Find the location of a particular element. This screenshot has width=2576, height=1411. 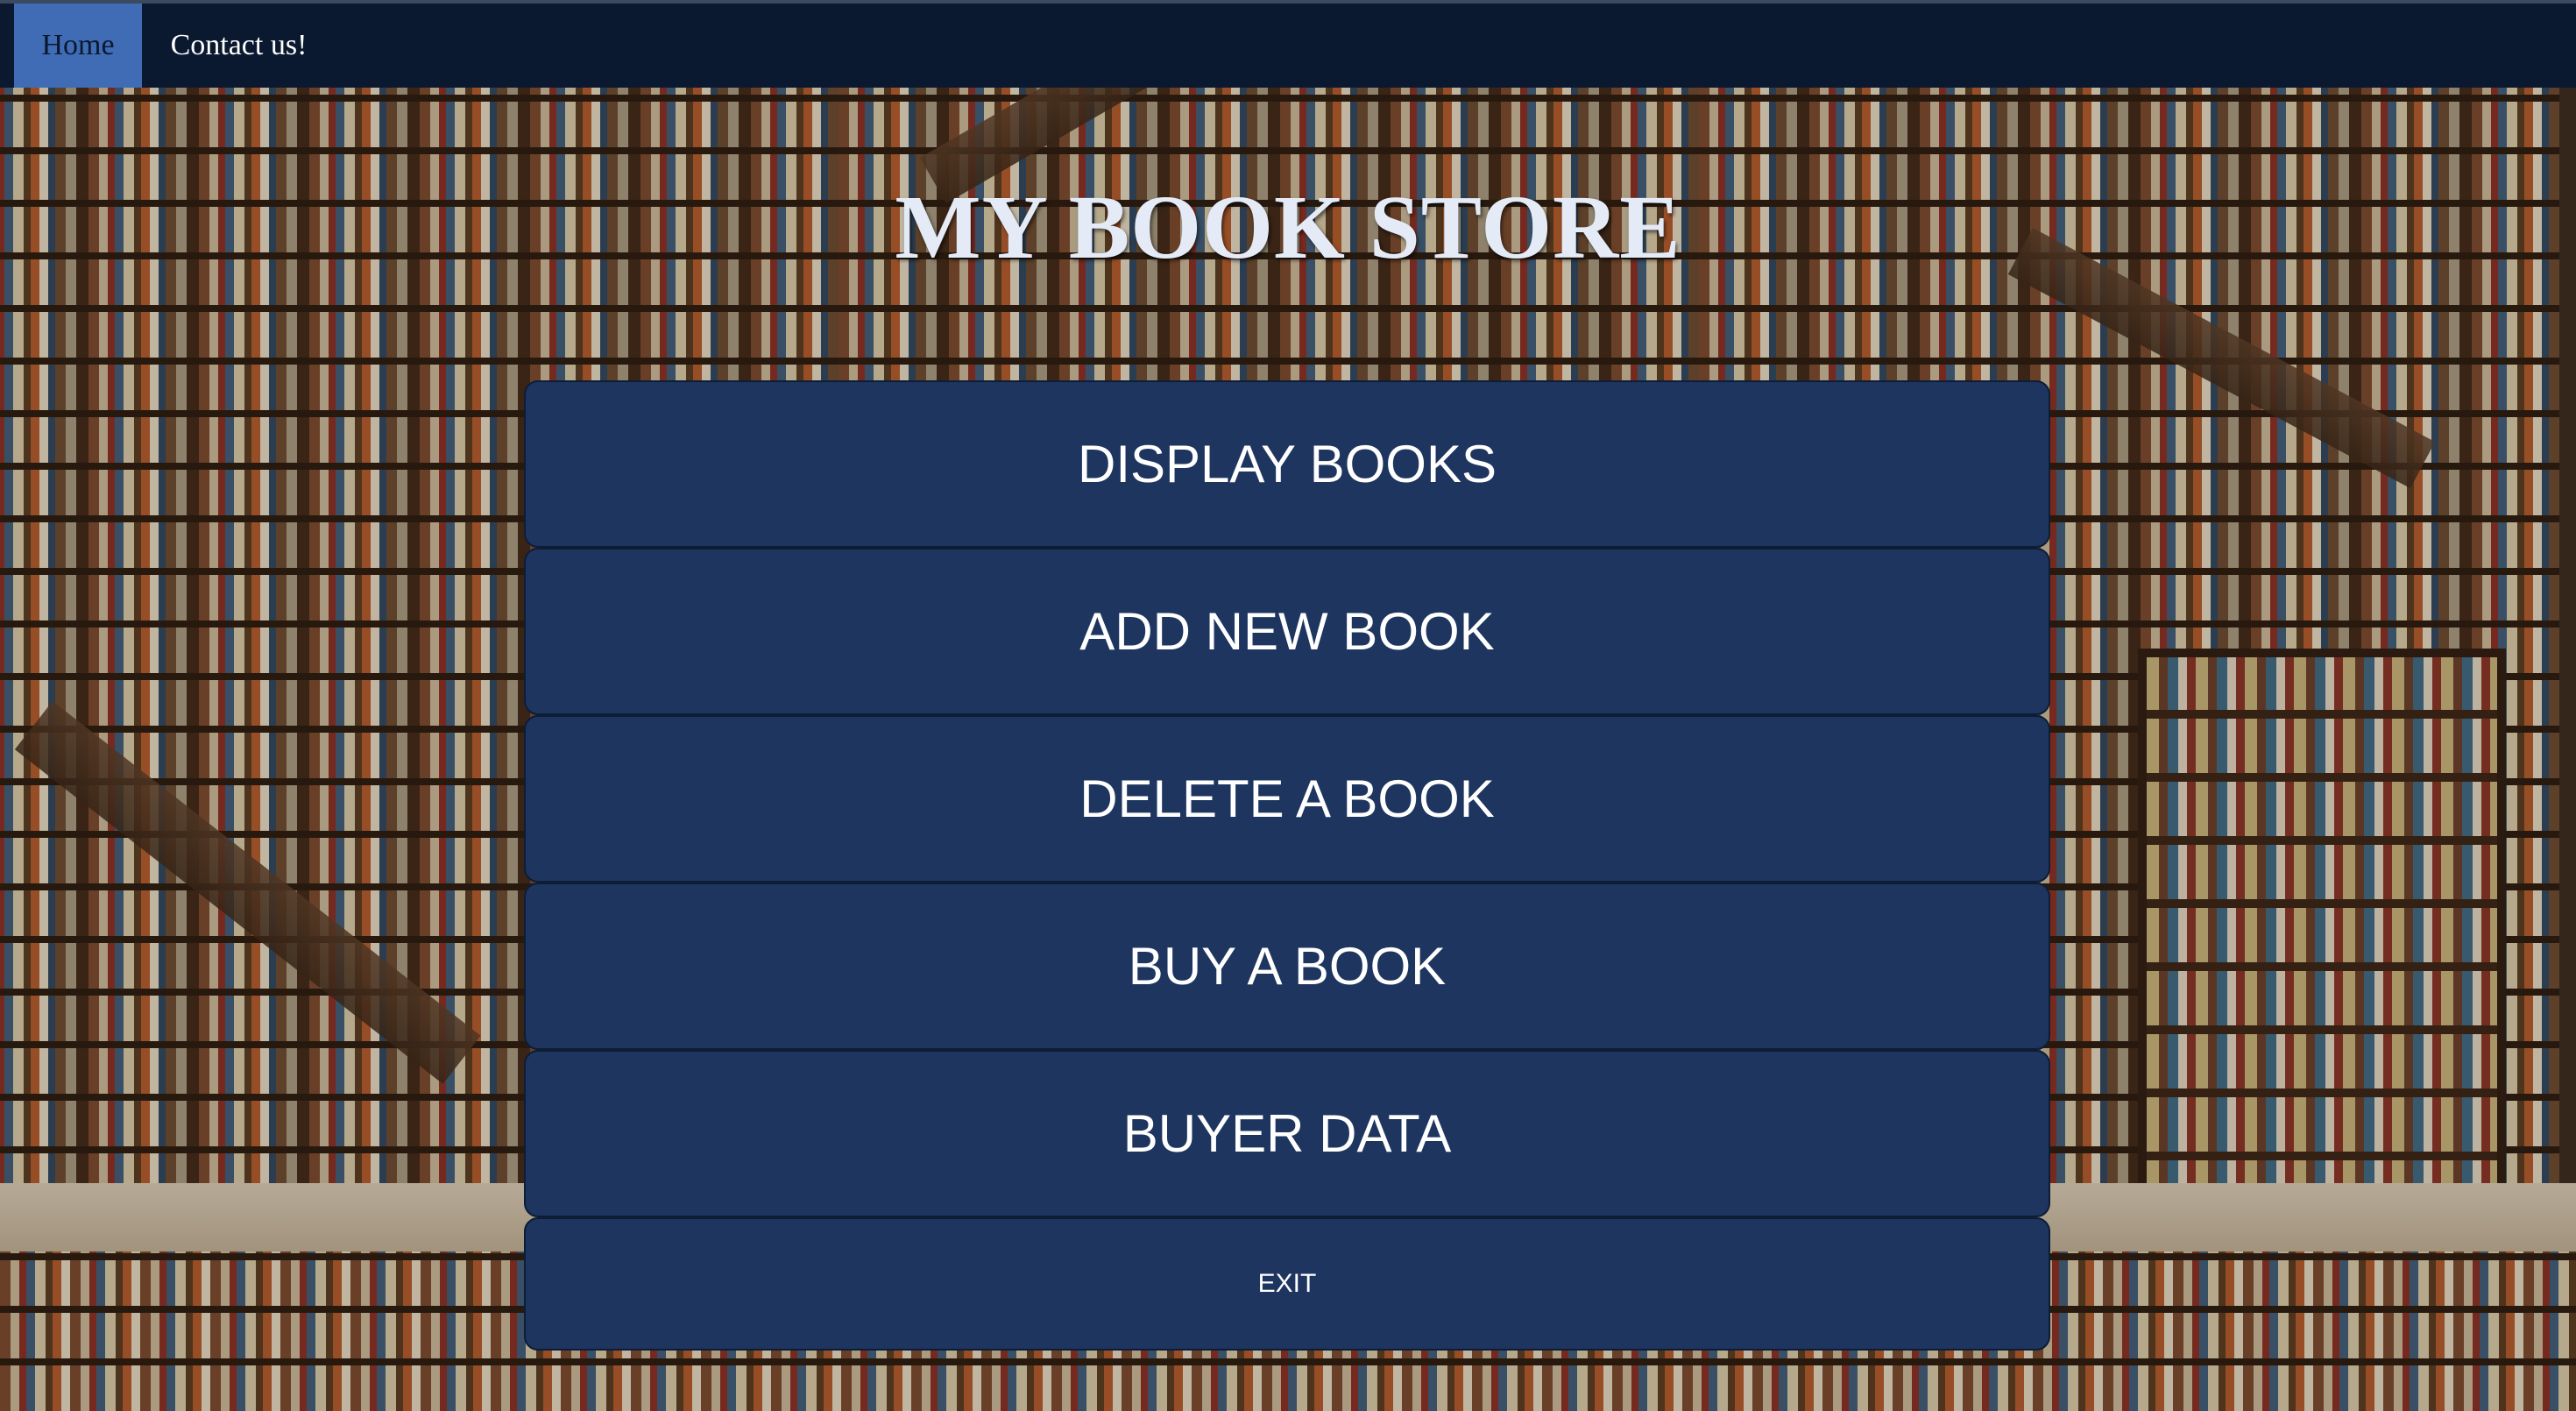

buyer-data-button: BUYER DATA is located at coordinates (1287, 1133).